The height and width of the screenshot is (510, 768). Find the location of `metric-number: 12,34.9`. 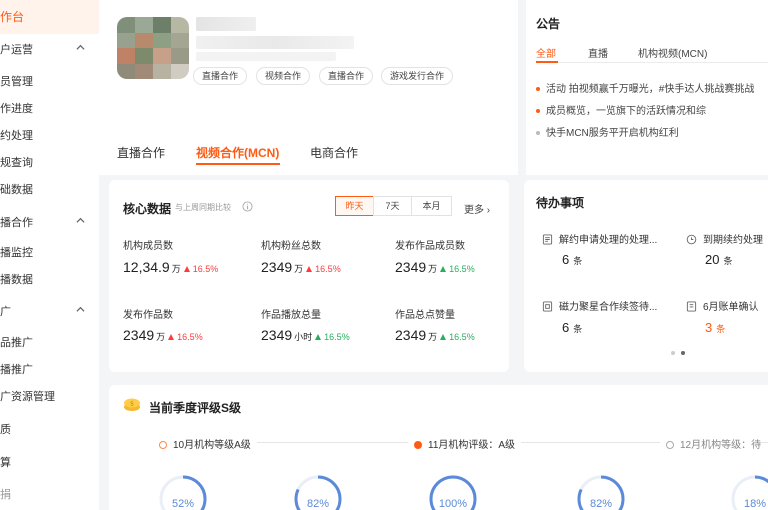

metric-number: 12,34.9 is located at coordinates (146, 267).